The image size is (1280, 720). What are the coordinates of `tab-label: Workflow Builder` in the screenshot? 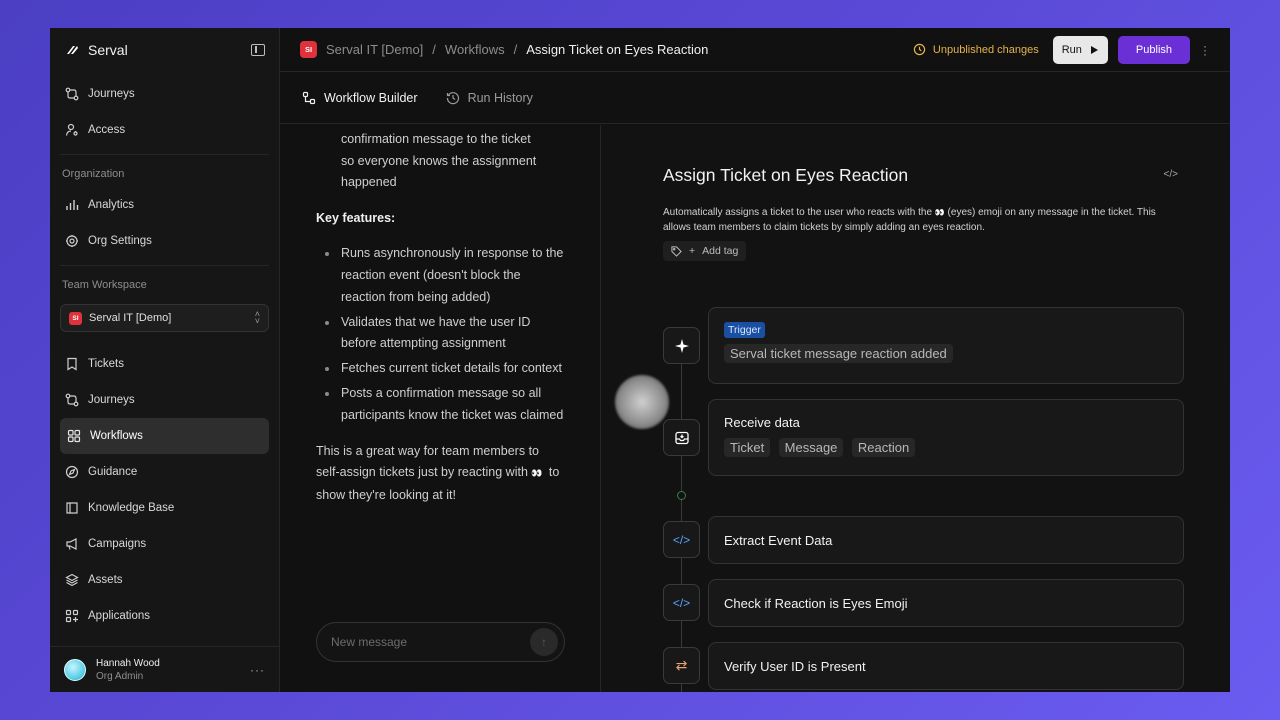 It's located at (371, 97).